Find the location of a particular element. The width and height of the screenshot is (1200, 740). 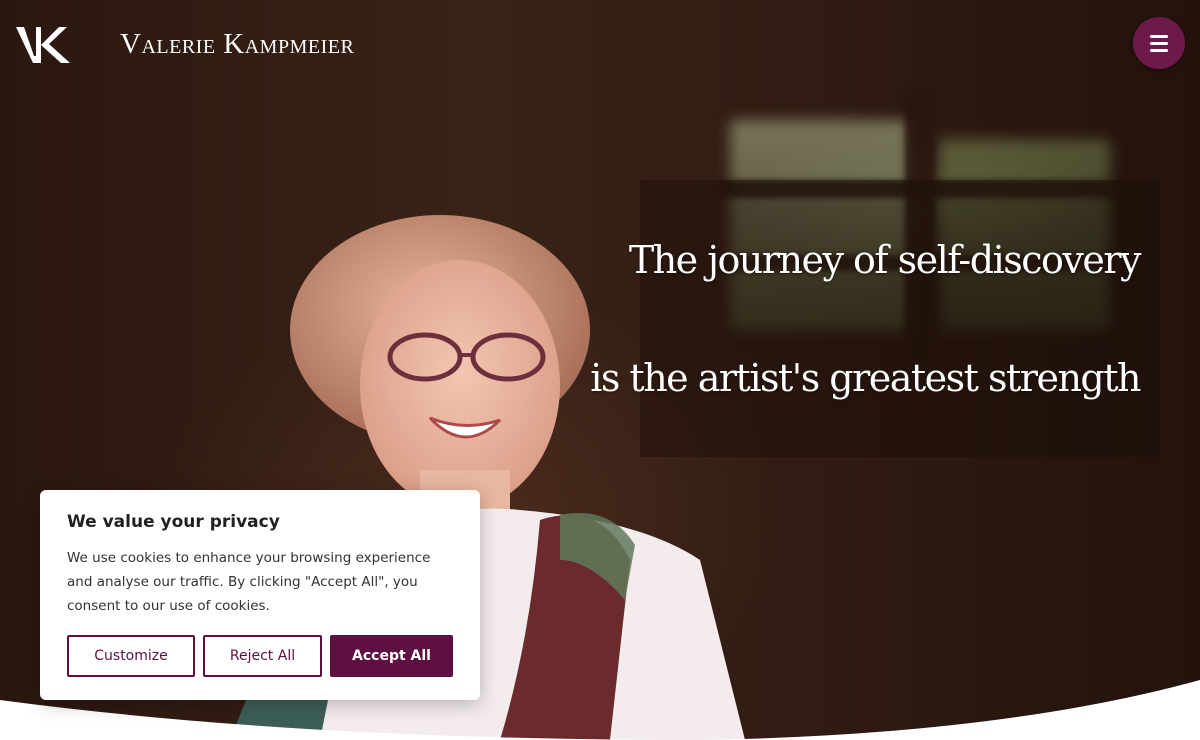

hamburger-menu-icon is located at coordinates (1159, 43).